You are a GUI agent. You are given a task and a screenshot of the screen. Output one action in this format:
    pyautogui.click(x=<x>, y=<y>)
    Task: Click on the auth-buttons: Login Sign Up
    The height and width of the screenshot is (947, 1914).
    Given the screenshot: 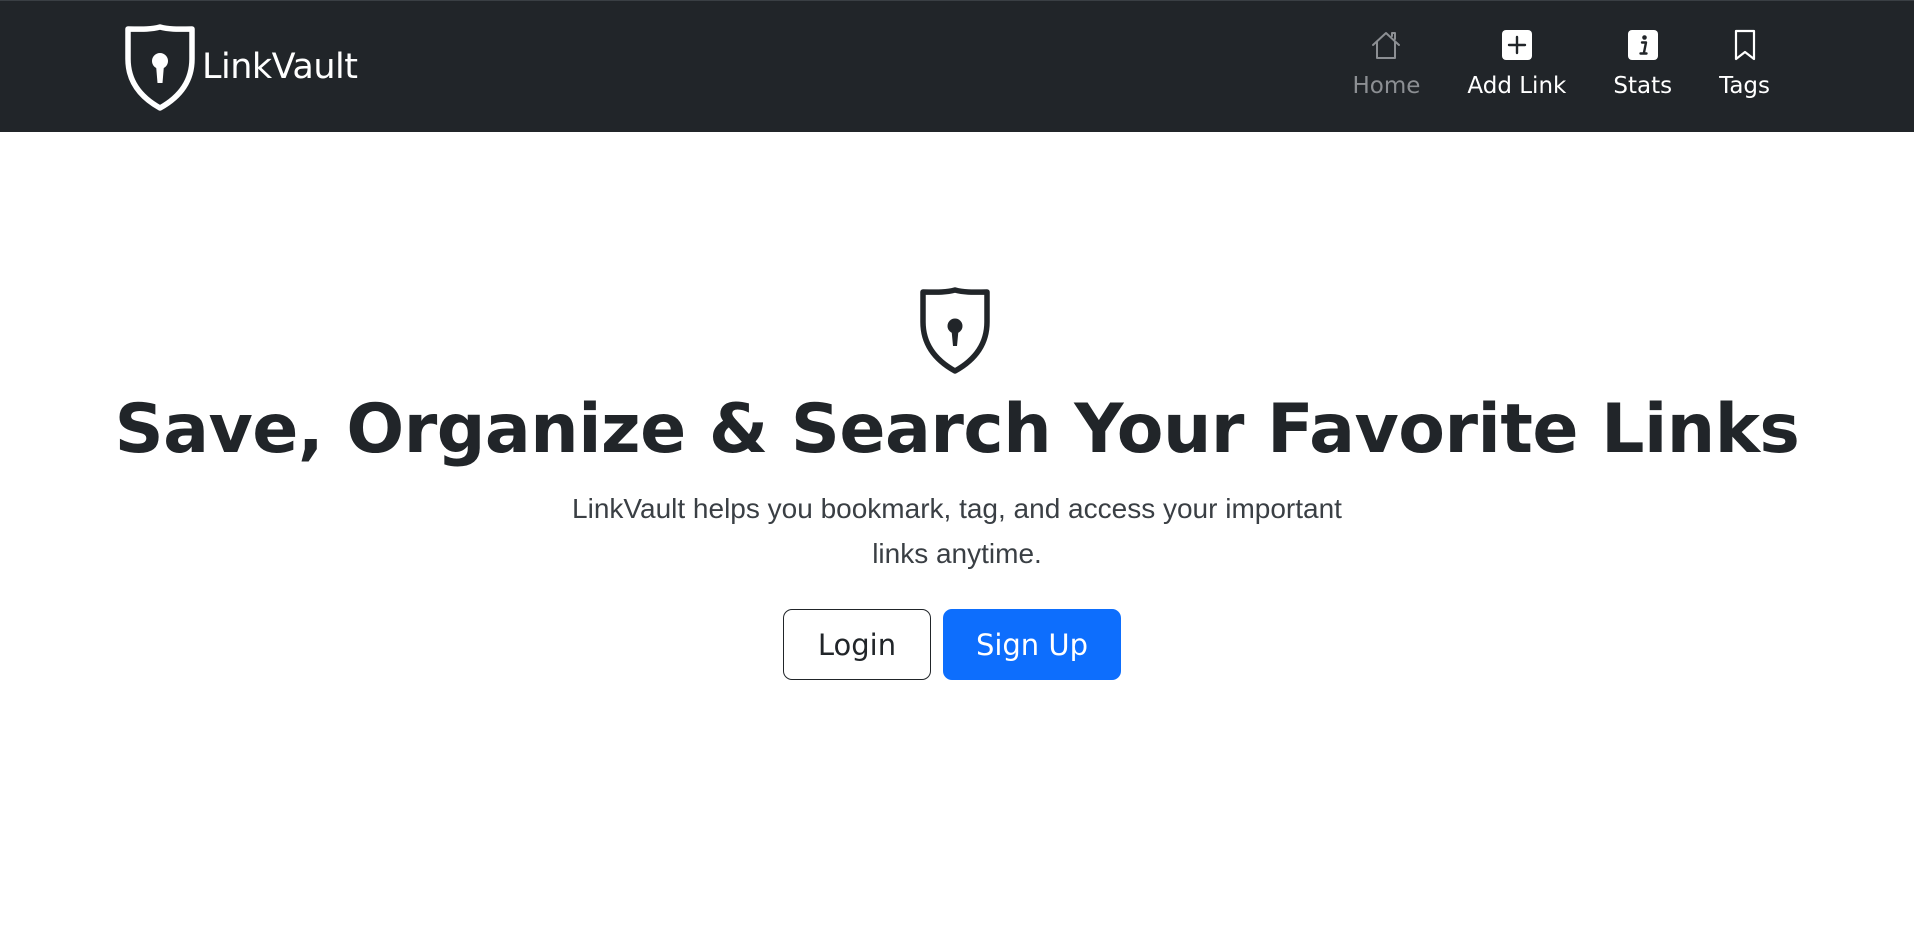 What is the action you would take?
    pyautogui.click(x=957, y=644)
    